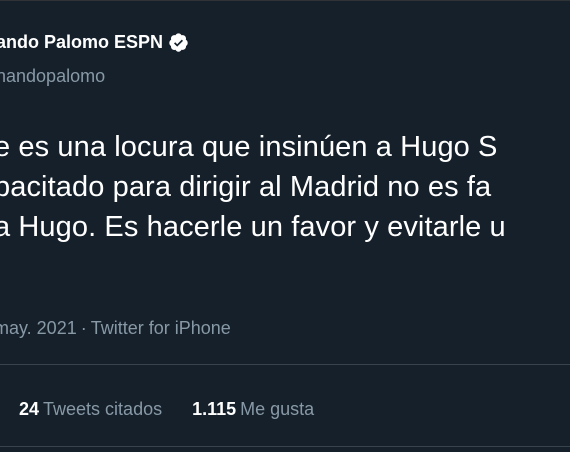  What do you see at coordinates (94, 59) in the screenshot?
I see `tweet-author-header: ando Palomo ESPN nandopalomo` at bounding box center [94, 59].